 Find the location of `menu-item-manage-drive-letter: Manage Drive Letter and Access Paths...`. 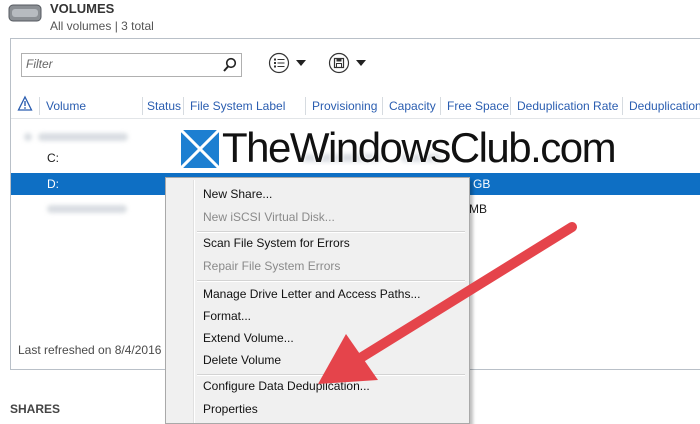

menu-item-manage-drive-letter: Manage Drive Letter and Access Paths... is located at coordinates (311, 294).